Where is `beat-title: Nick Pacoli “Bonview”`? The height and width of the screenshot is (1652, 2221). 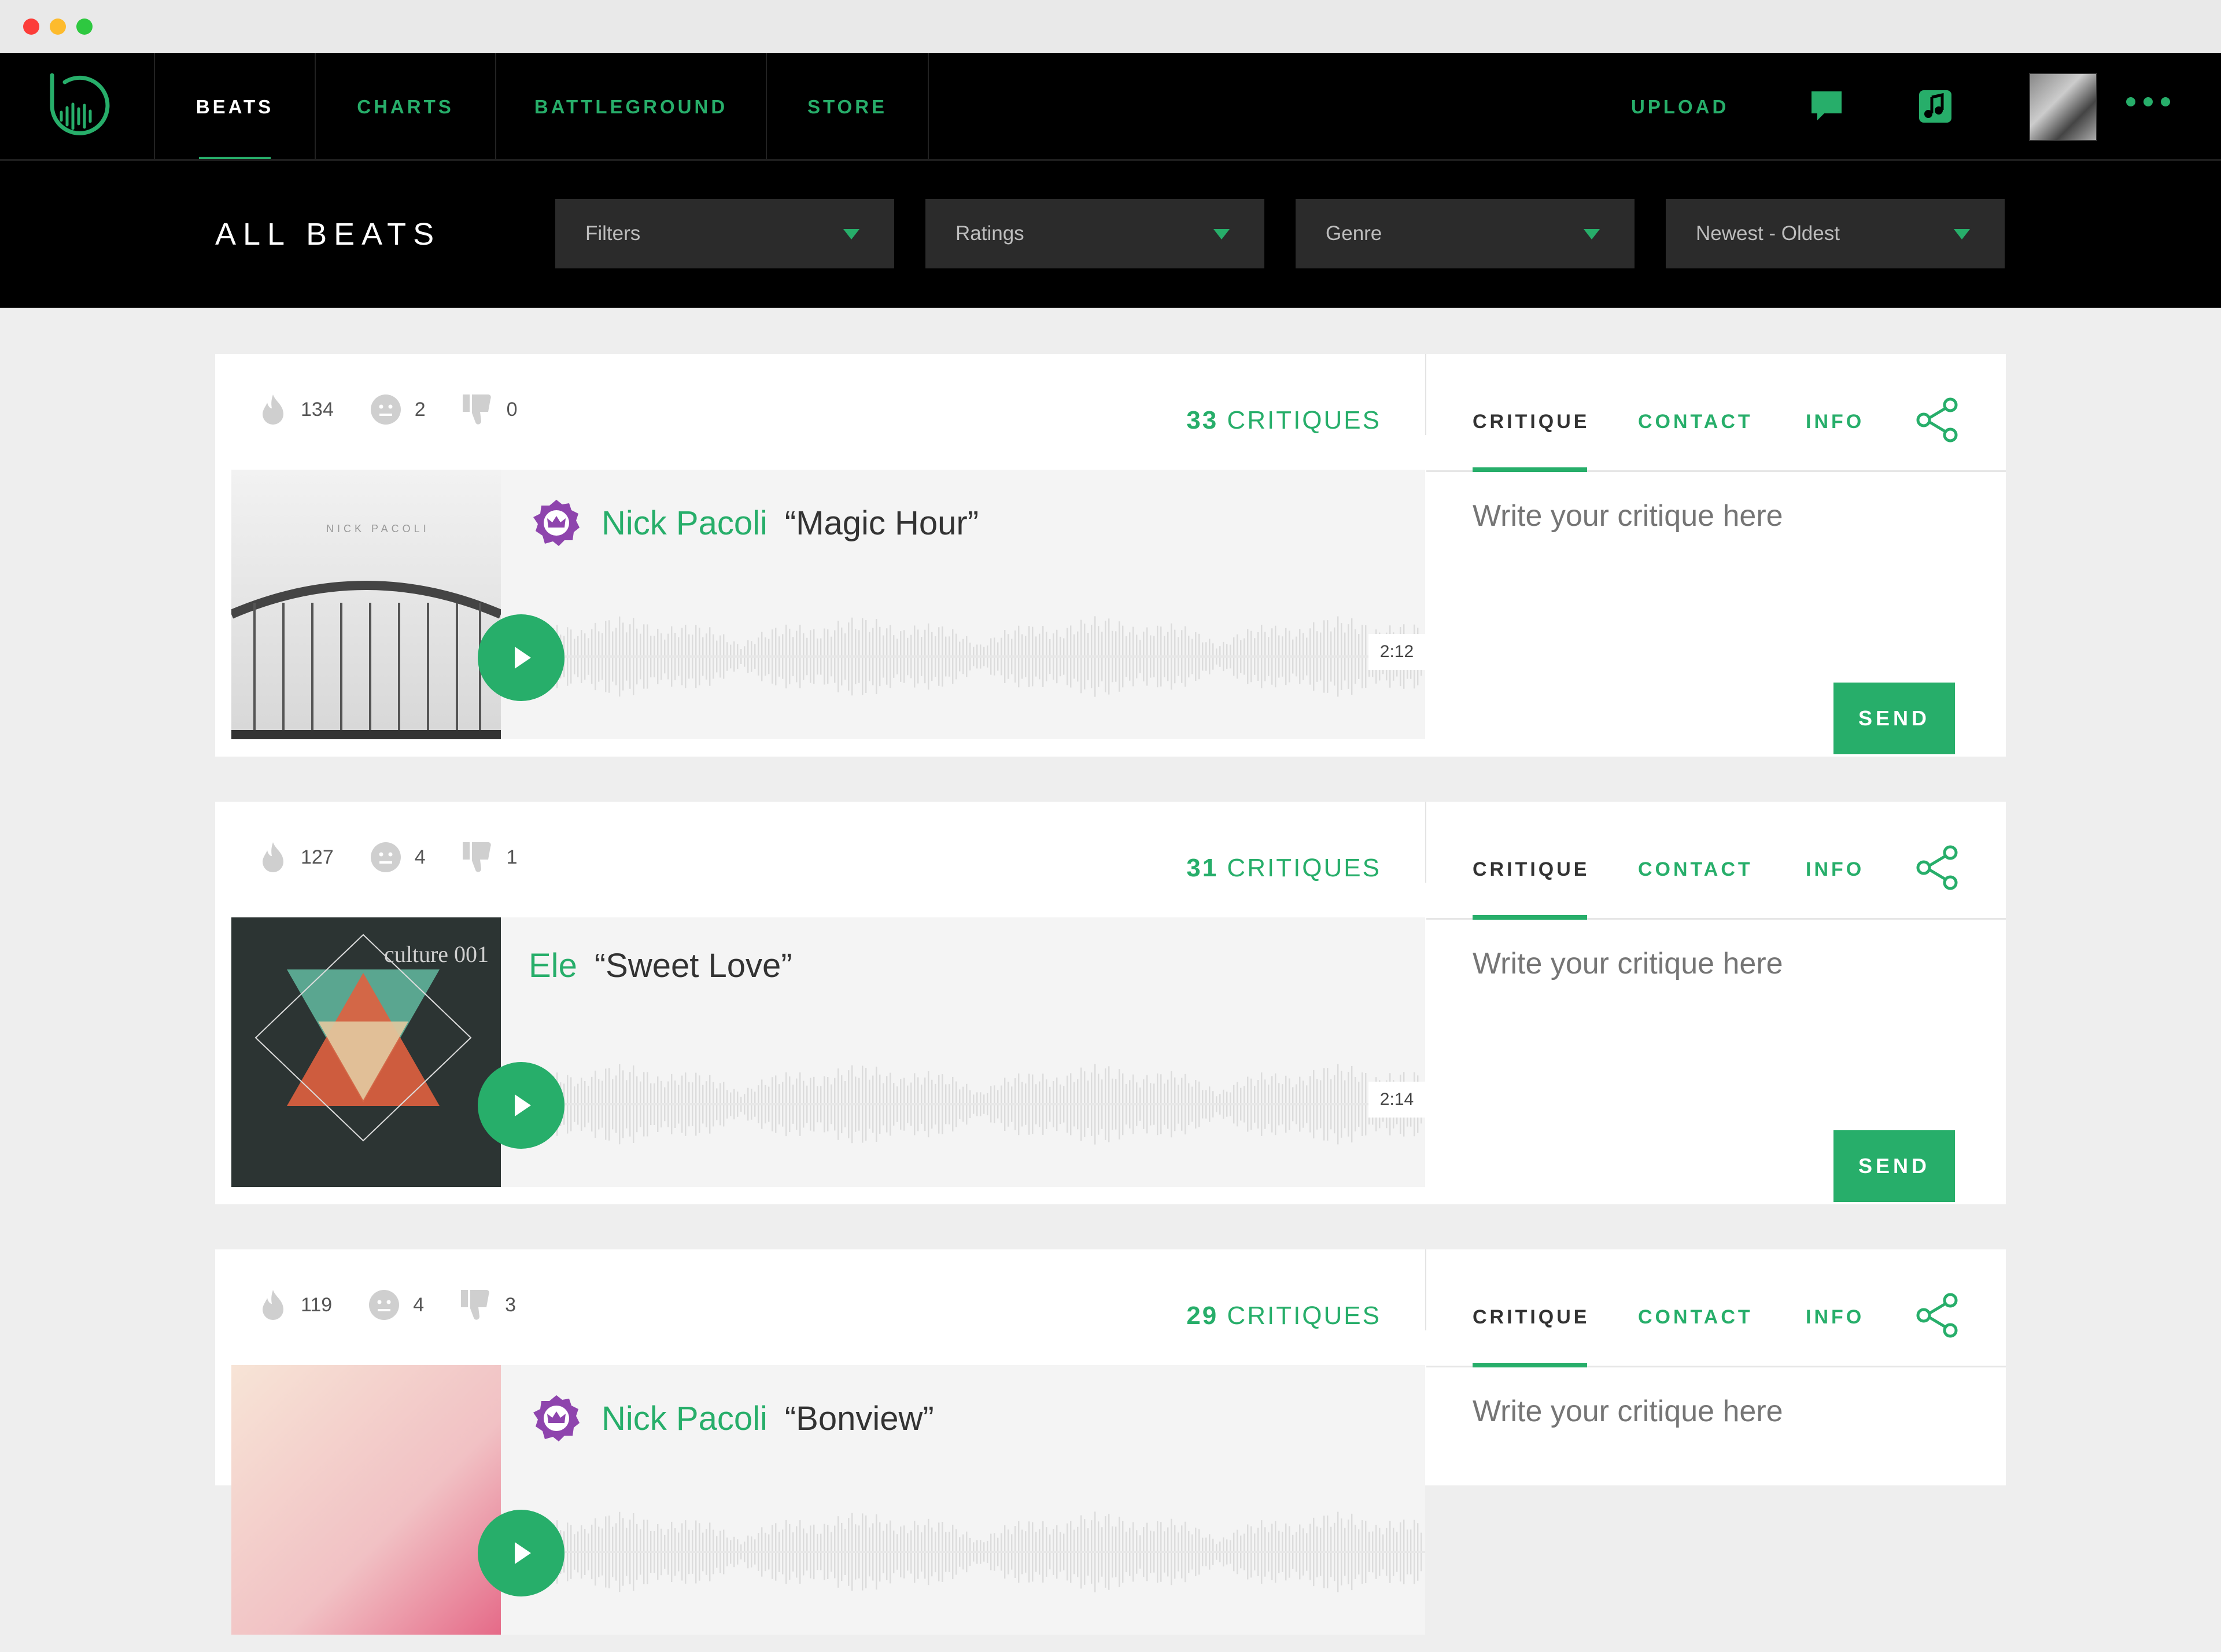 beat-title: Nick Pacoli “Bonview” is located at coordinates (733, 1419).